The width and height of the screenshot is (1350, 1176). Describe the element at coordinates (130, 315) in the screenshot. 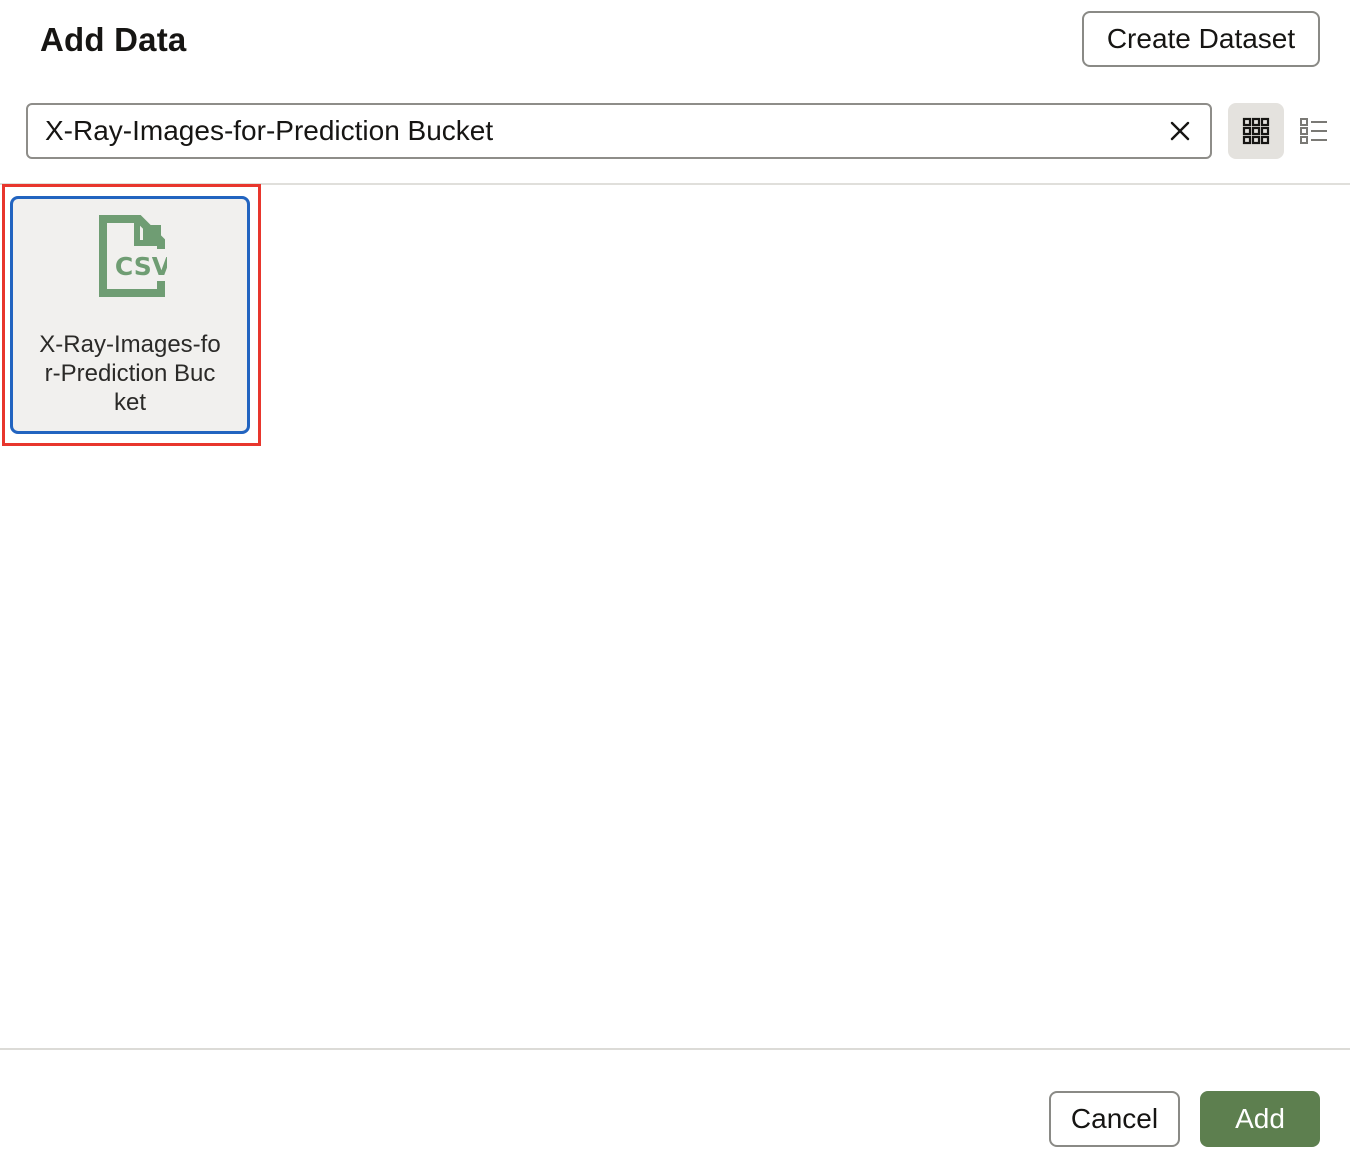

I see `dataset-card: CSV X-Ray-Images-for-Prediction Bucket` at that location.